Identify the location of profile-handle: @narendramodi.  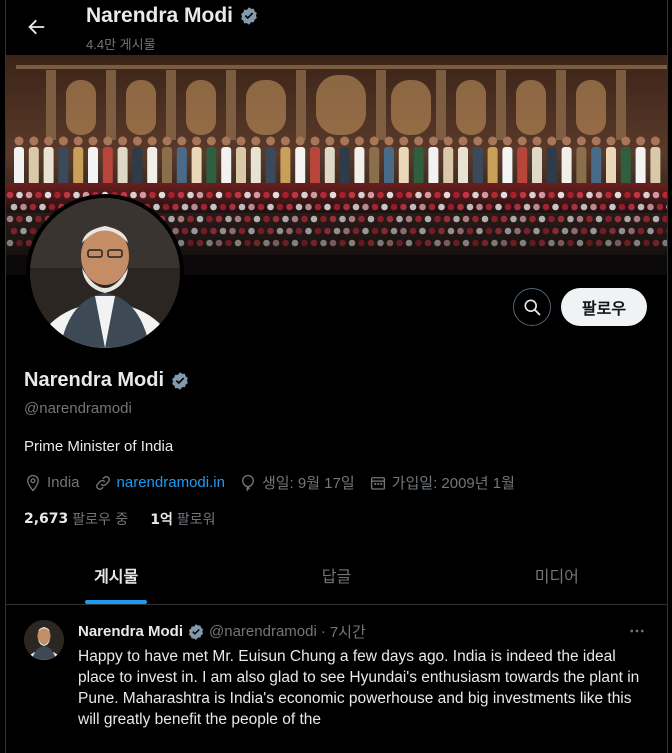
(78, 408).